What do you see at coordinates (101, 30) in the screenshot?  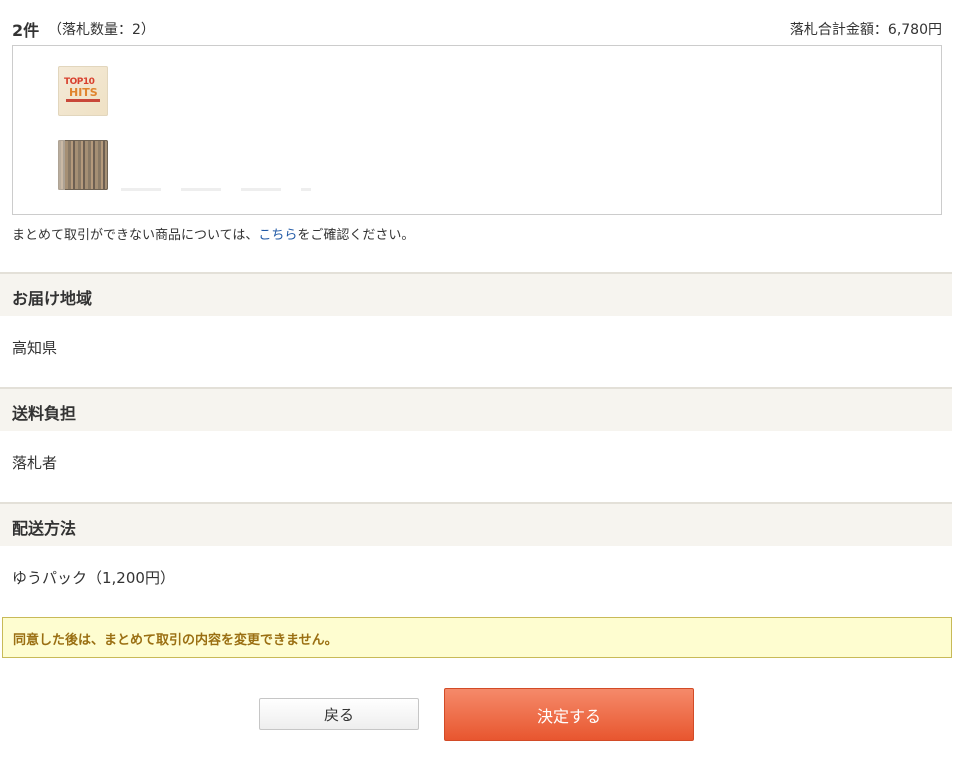 I see `winning-quantity: （落札数量：2）` at bounding box center [101, 30].